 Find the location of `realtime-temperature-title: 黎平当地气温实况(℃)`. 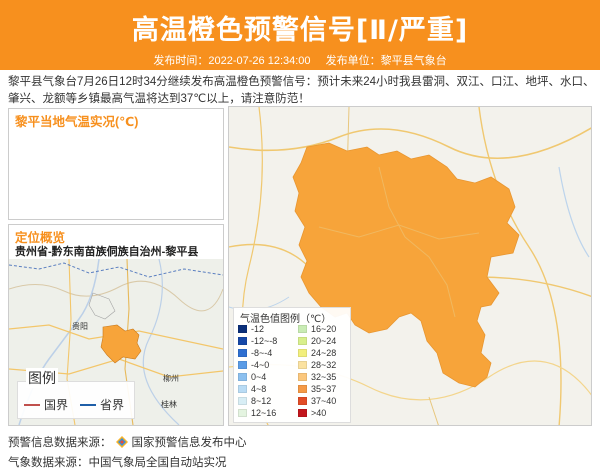

realtime-temperature-title: 黎平当地气温实况(℃) is located at coordinates (77, 122).